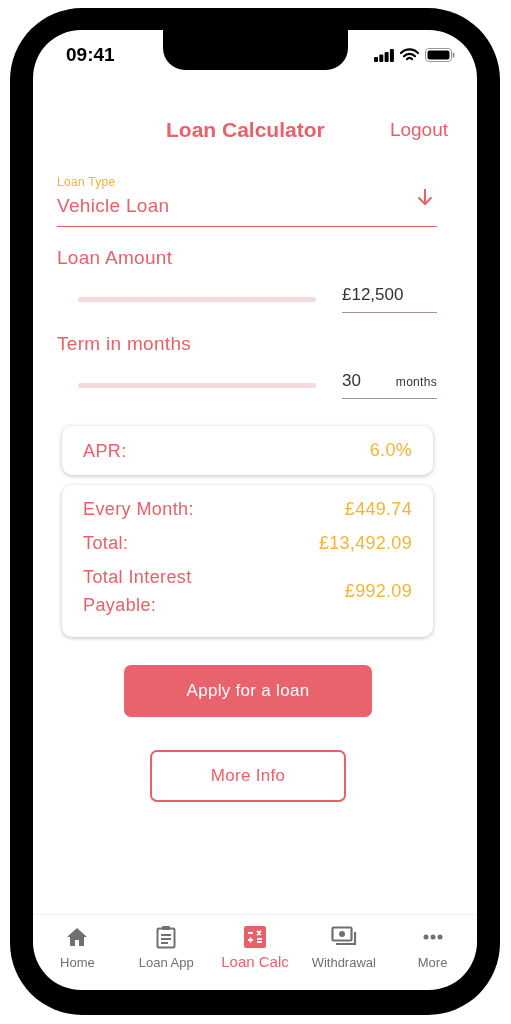 This screenshot has width=511, height=1024. What do you see at coordinates (378, 509) in the screenshot?
I see `result-value: £449.74` at bounding box center [378, 509].